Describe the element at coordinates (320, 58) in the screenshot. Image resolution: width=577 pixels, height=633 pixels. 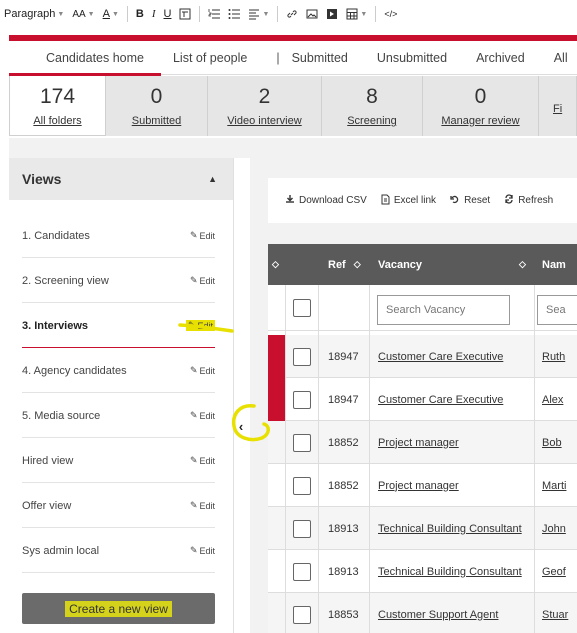
I see `nav-tab: Submitted` at that location.